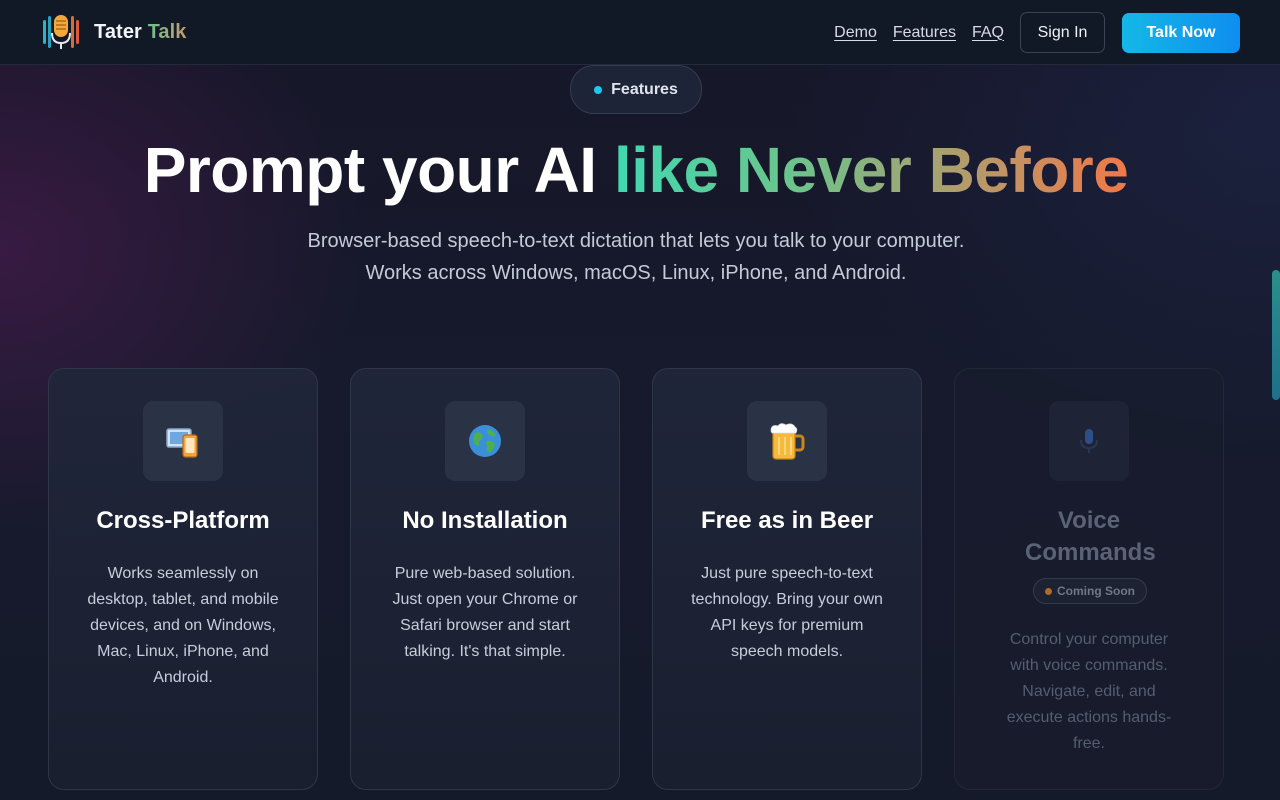  Describe the element at coordinates (1048, 591) in the screenshot. I see `badge-dot-icon` at that location.